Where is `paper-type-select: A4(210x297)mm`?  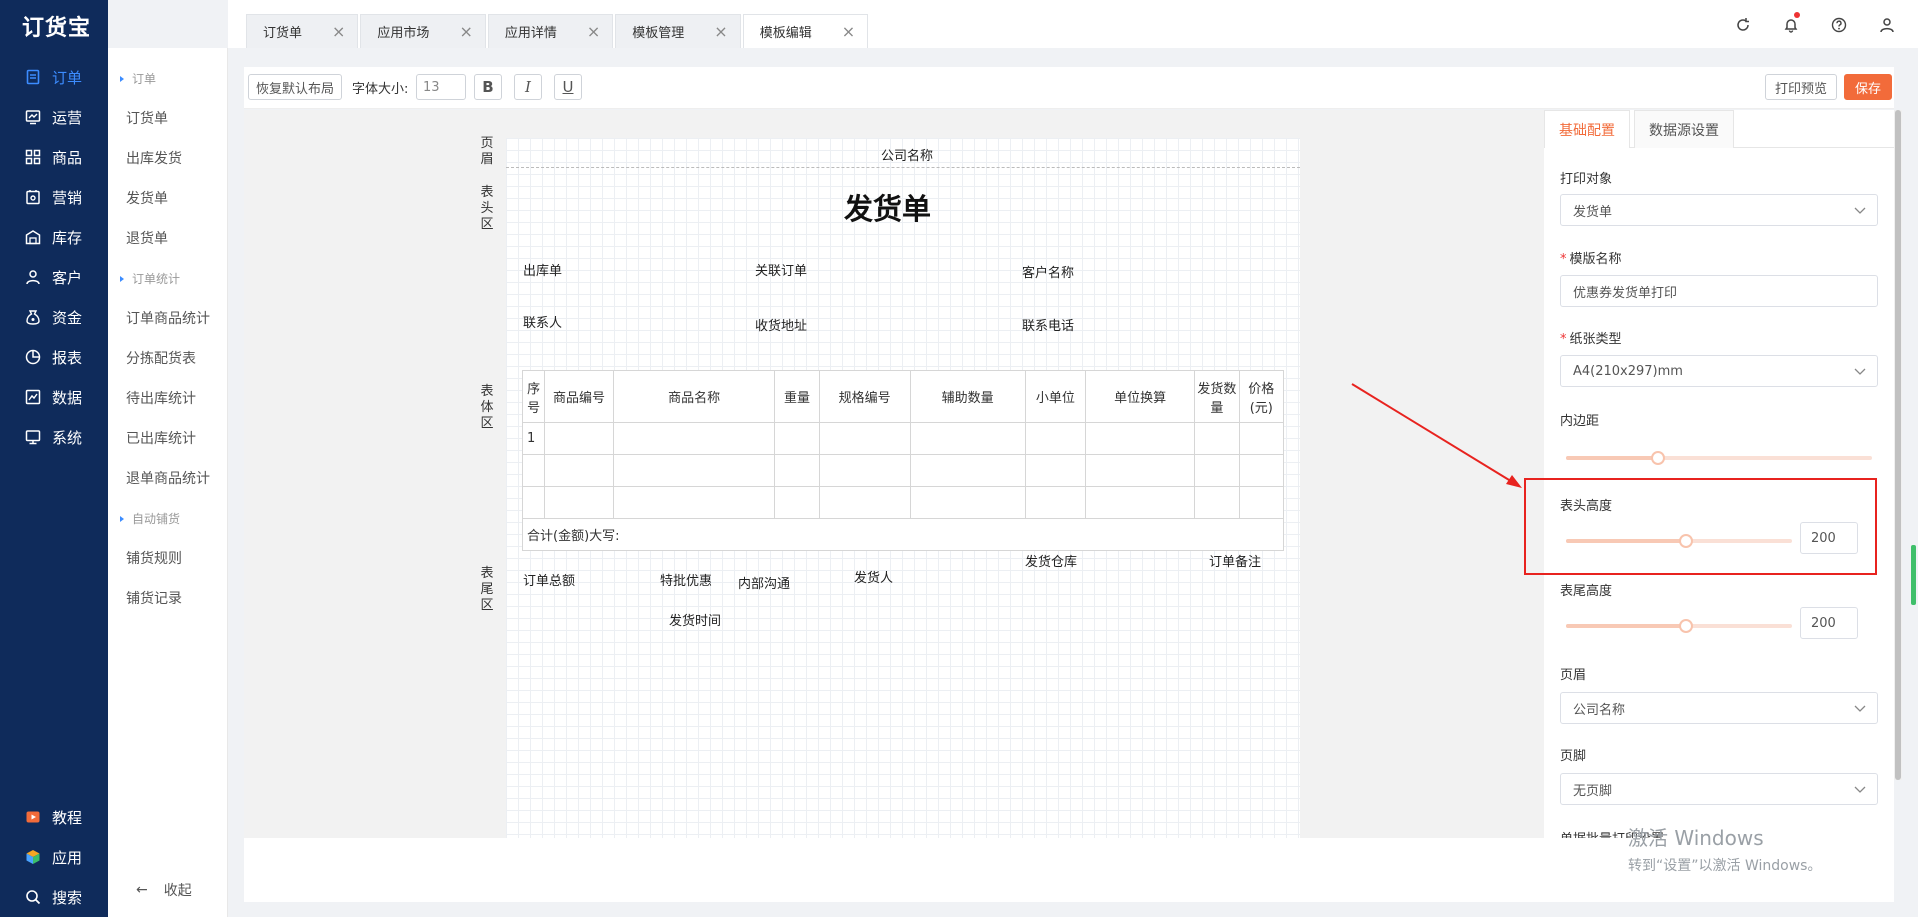
paper-type-select: A4(210x297)mm is located at coordinates (1719, 371).